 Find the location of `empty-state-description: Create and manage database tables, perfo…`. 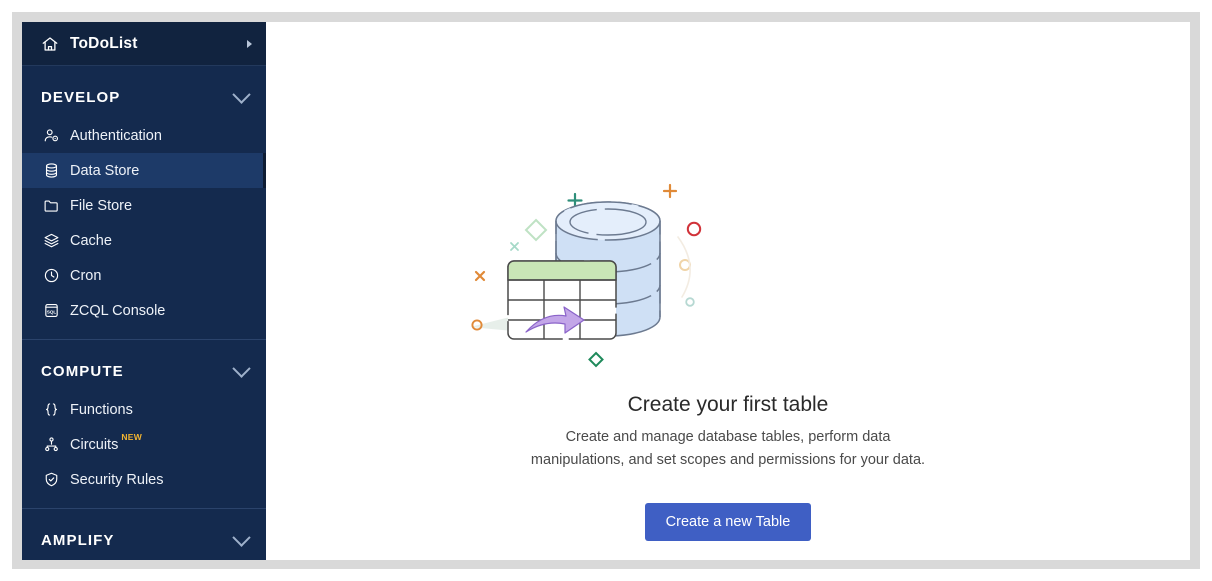

empty-state-description: Create and manage database tables, perfo… is located at coordinates (728, 449).